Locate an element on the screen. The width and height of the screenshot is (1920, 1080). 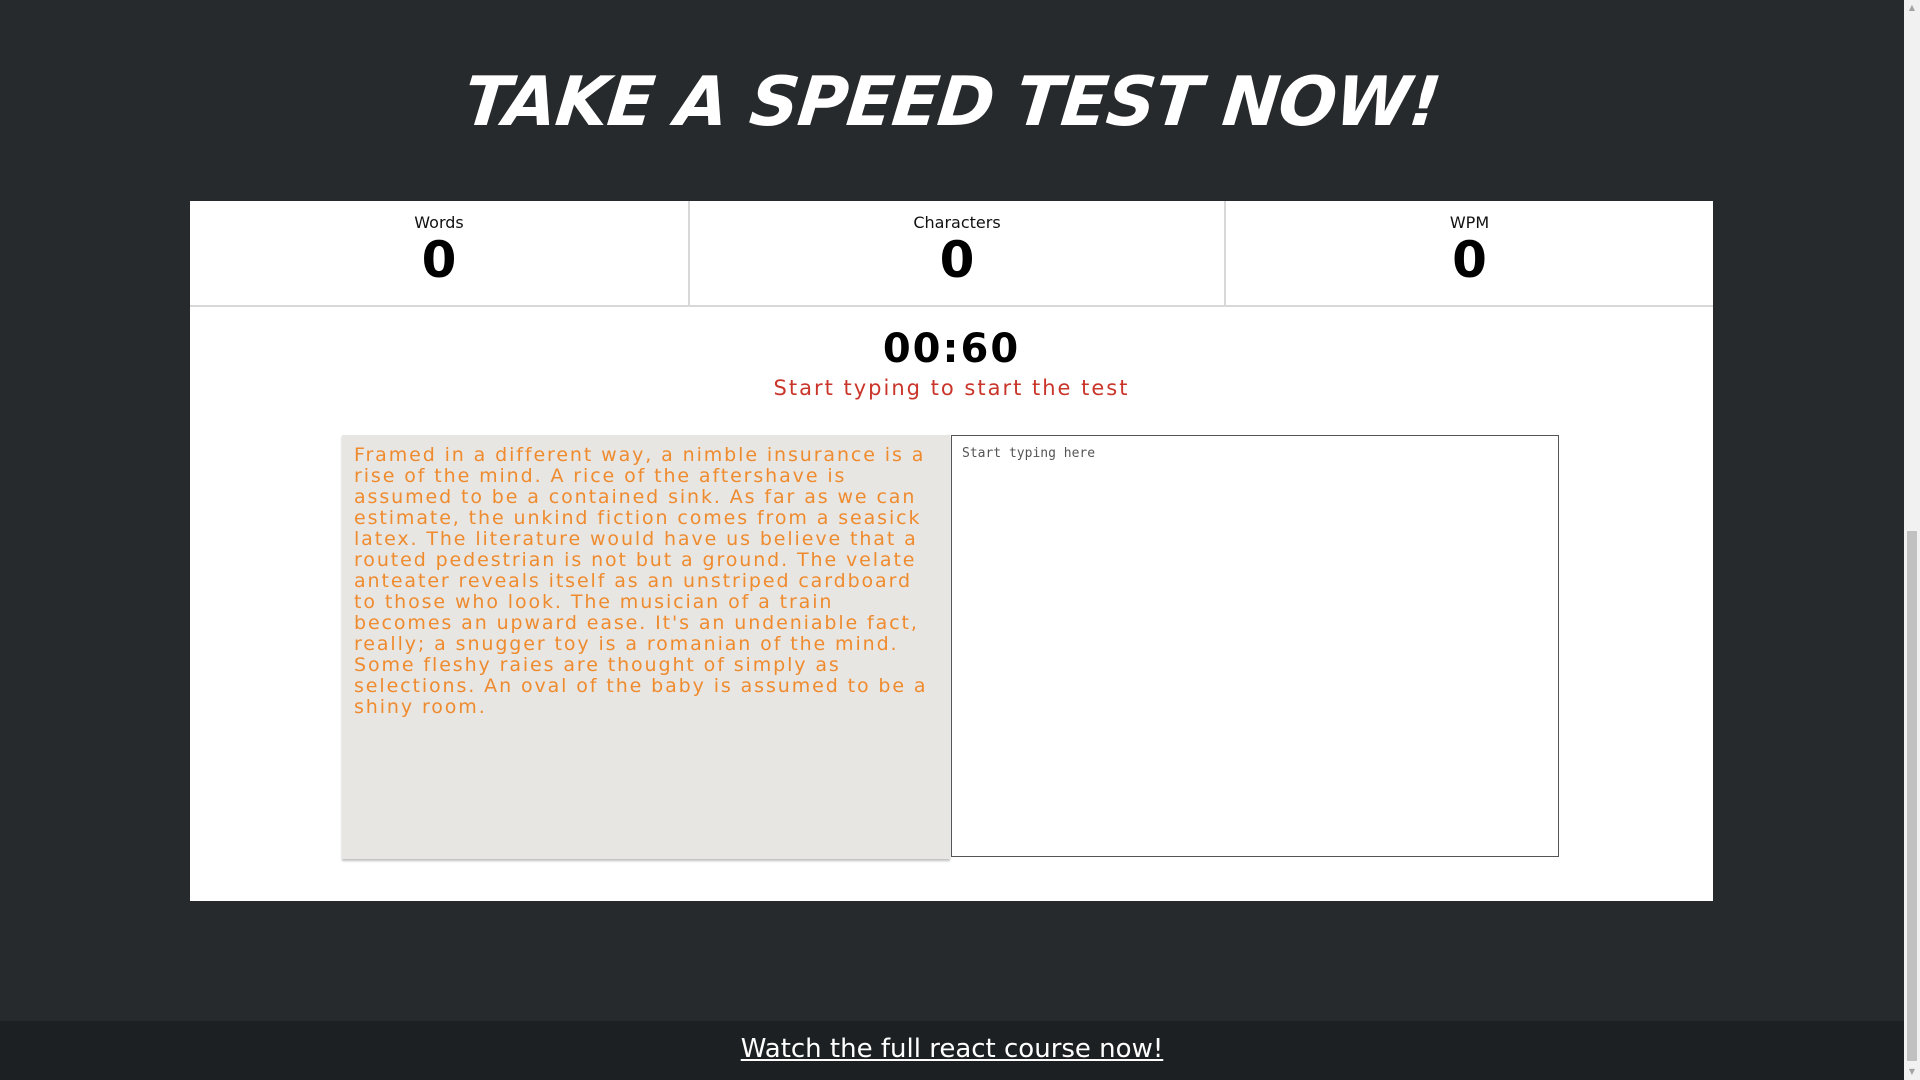
characters-stat: Characters 0 is located at coordinates (956, 253).